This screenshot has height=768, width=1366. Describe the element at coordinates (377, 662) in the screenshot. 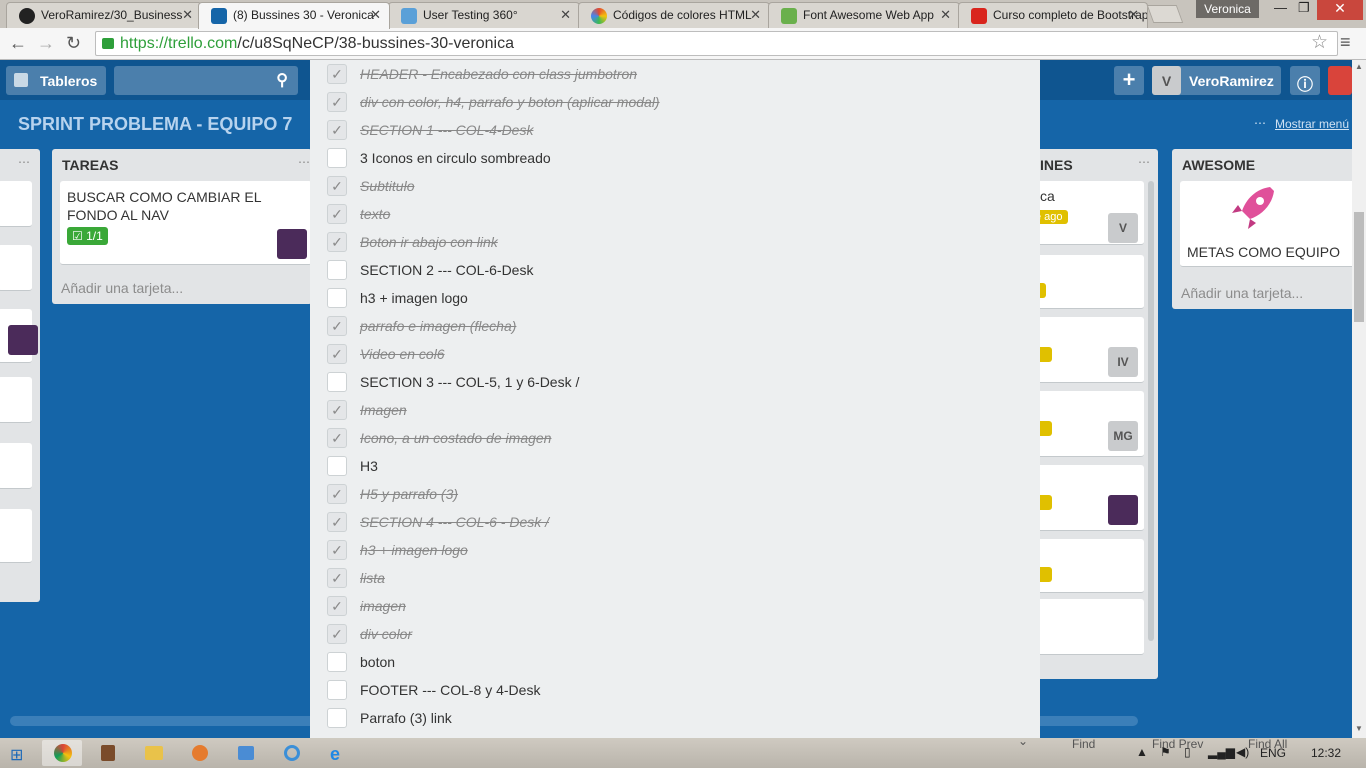

I see `checklist-item-text: boton` at that location.